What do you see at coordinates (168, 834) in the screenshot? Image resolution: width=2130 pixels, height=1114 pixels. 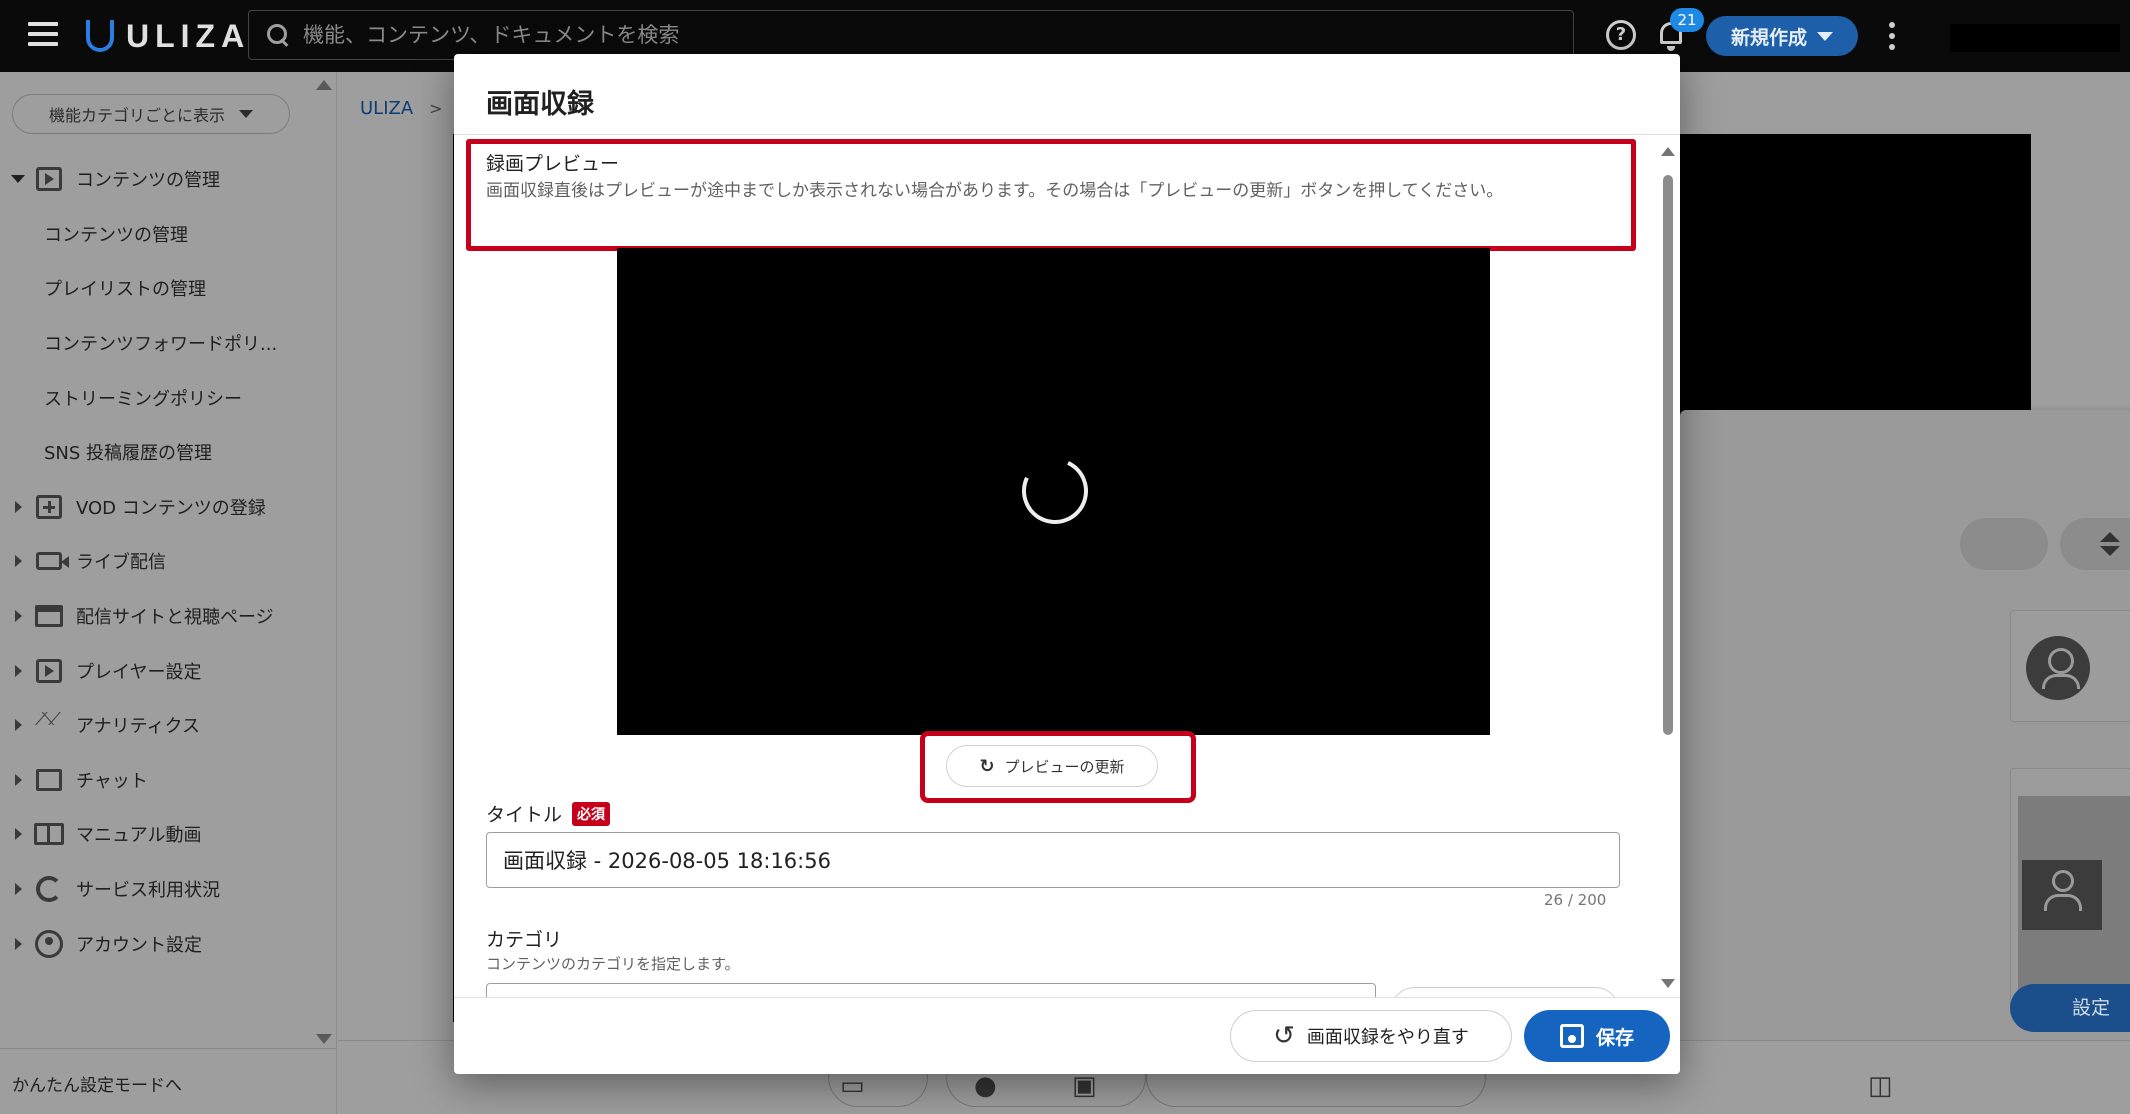 I see `sidebar-item-manual-videos: マニュアル動画` at bounding box center [168, 834].